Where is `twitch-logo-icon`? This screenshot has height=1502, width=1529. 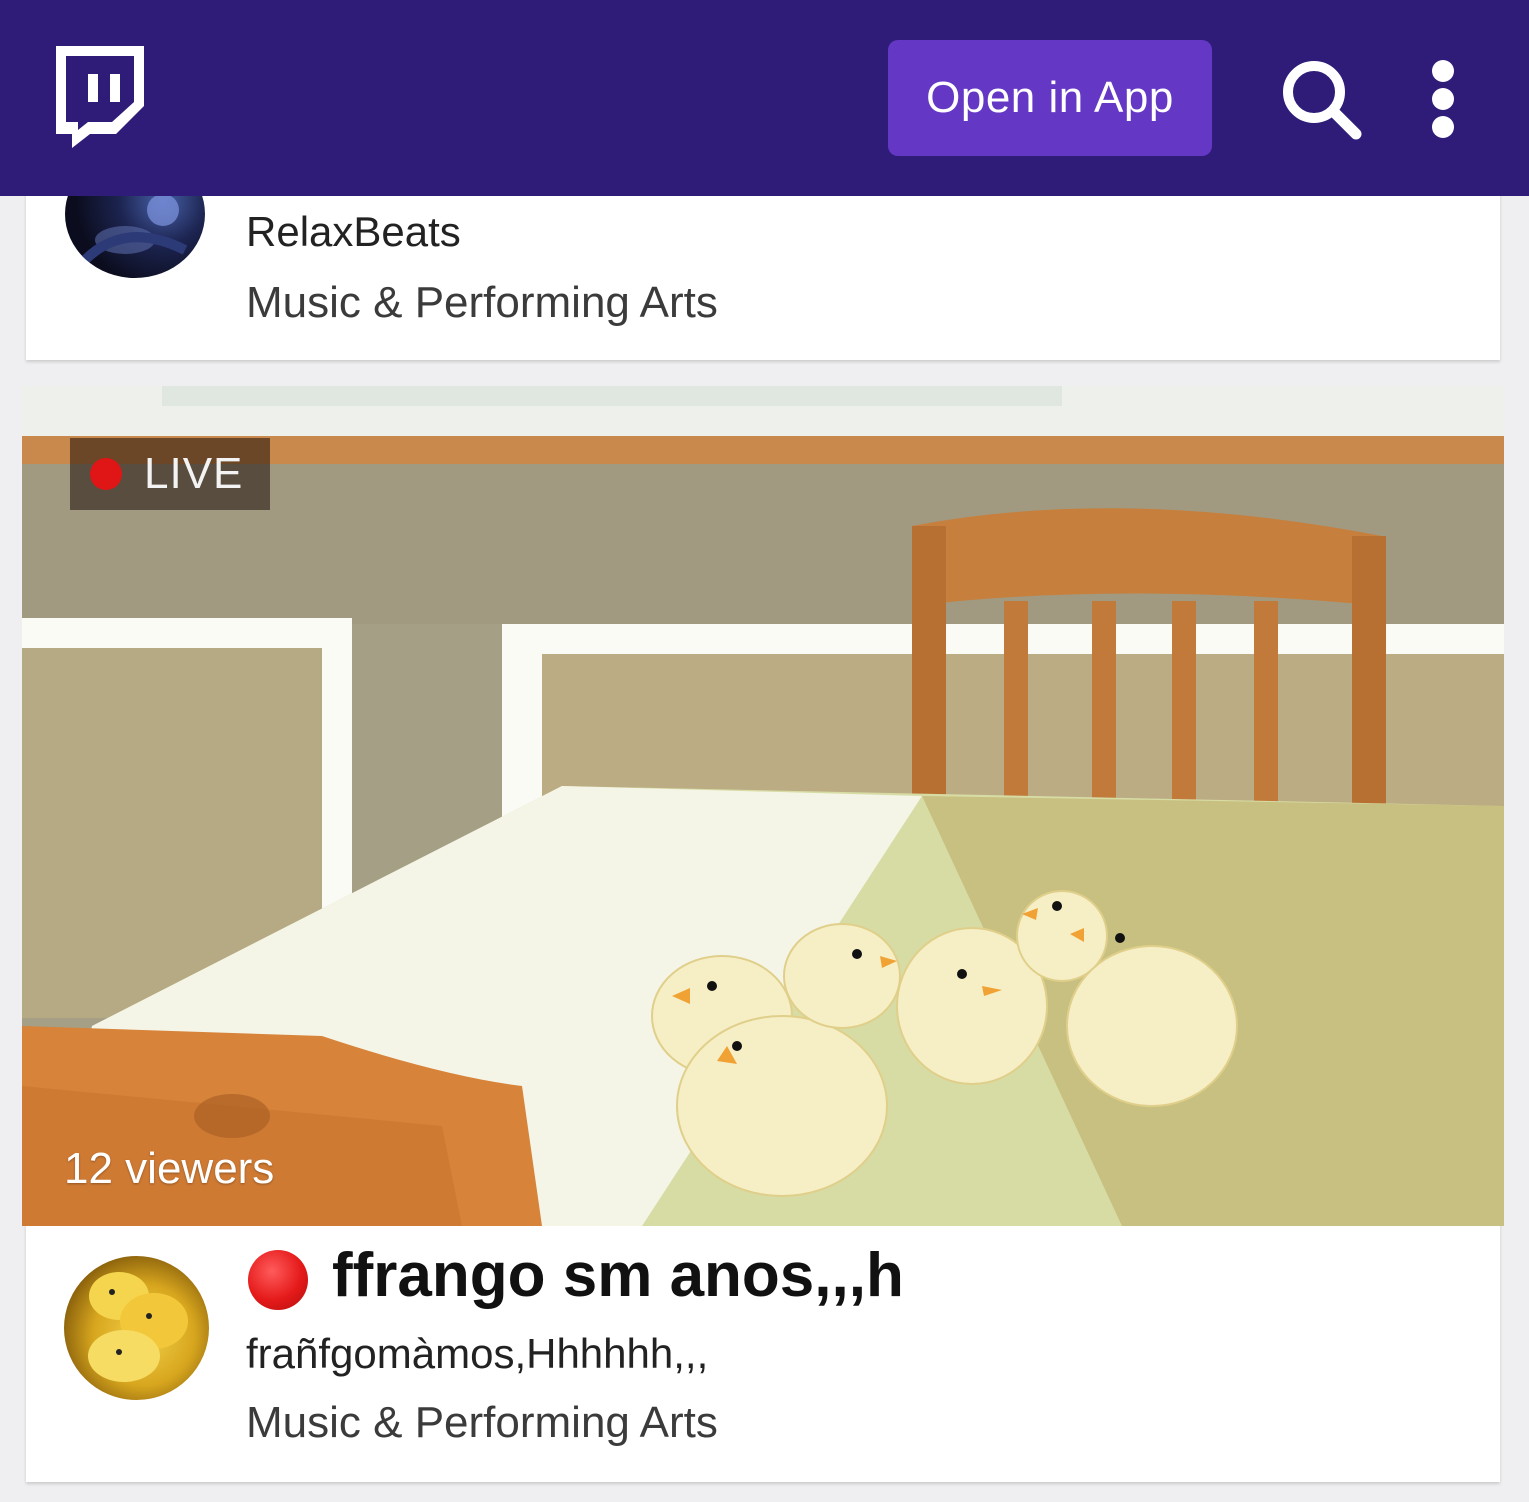
twitch-logo-icon is located at coordinates (100, 96).